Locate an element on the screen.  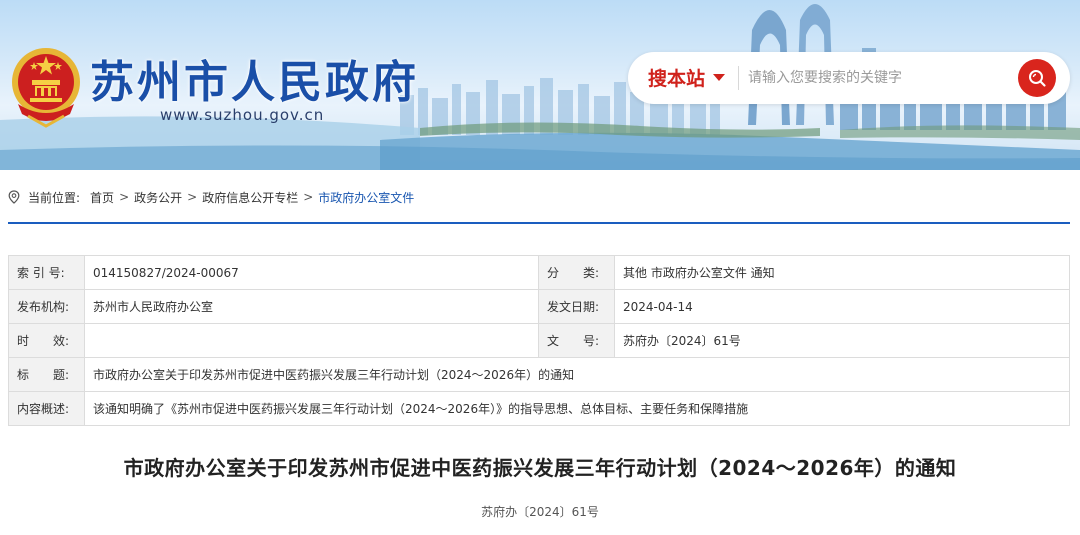
category-value: 其他 市政府办公室文件 通知 is located at coordinates (842, 272).